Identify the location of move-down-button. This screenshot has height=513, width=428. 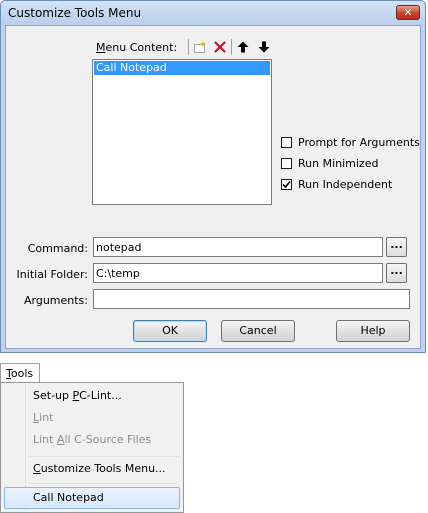
(263, 47).